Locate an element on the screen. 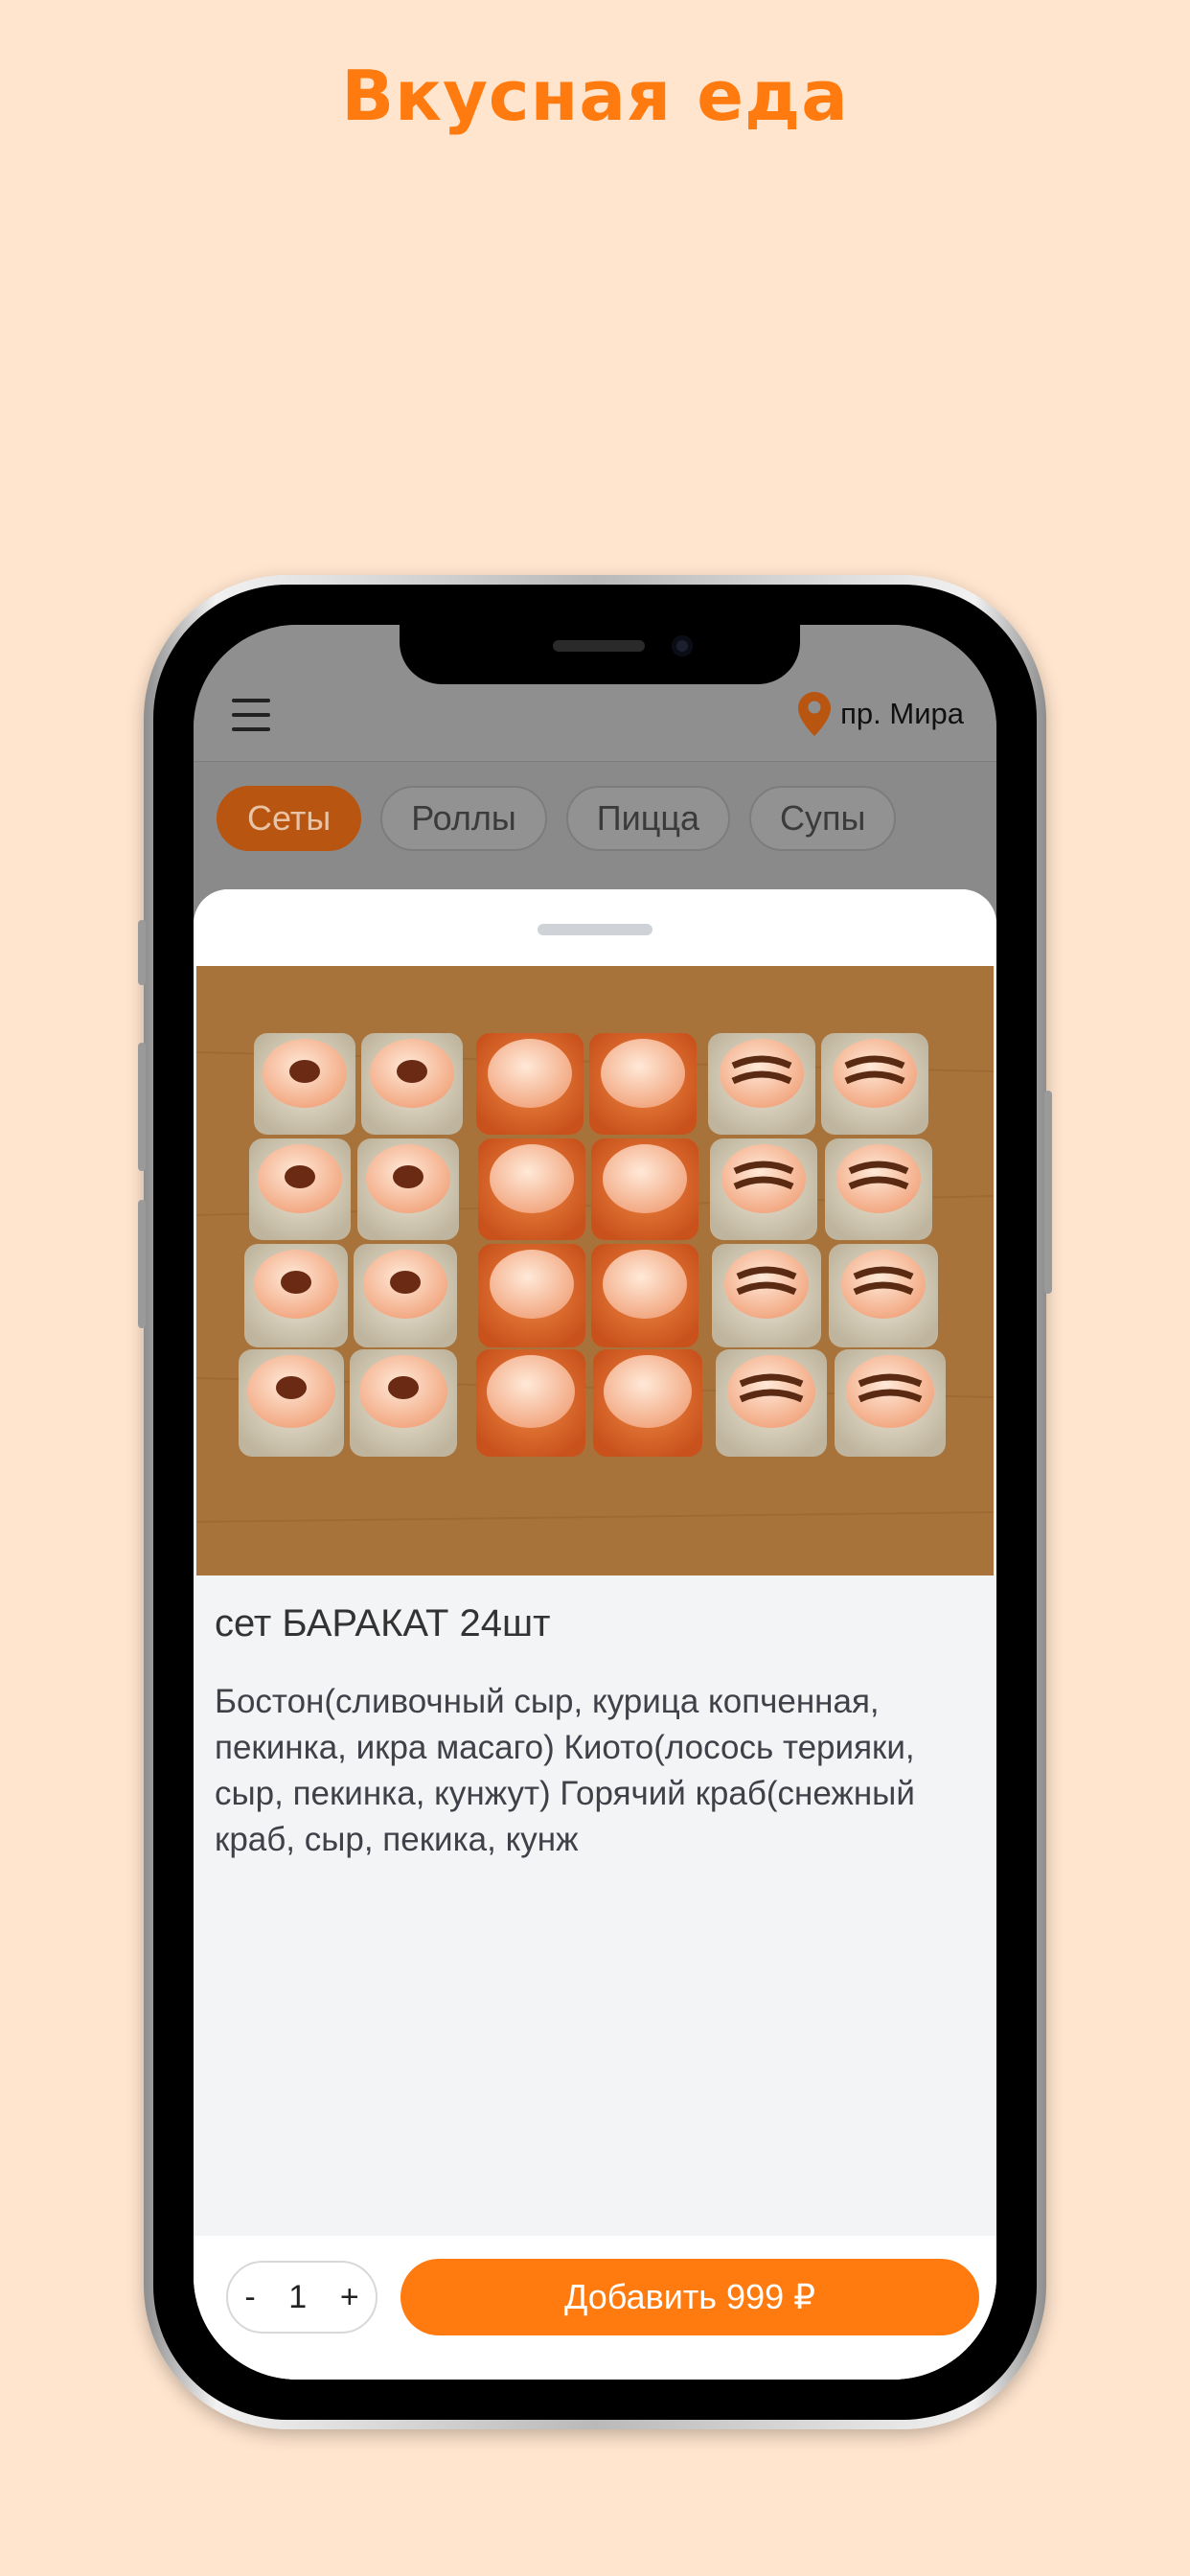  sheet-header is located at coordinates (595, 927).